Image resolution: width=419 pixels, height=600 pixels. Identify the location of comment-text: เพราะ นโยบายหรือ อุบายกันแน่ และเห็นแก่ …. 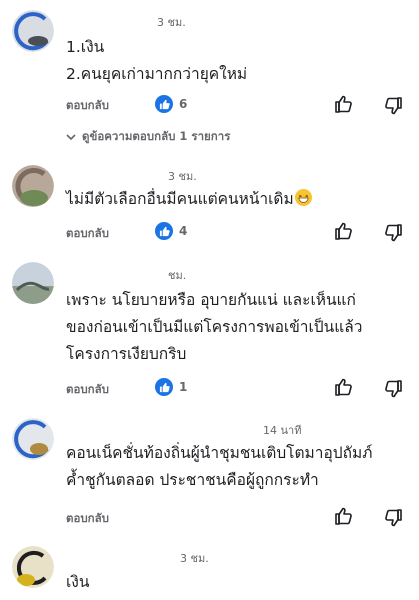
(214, 327).